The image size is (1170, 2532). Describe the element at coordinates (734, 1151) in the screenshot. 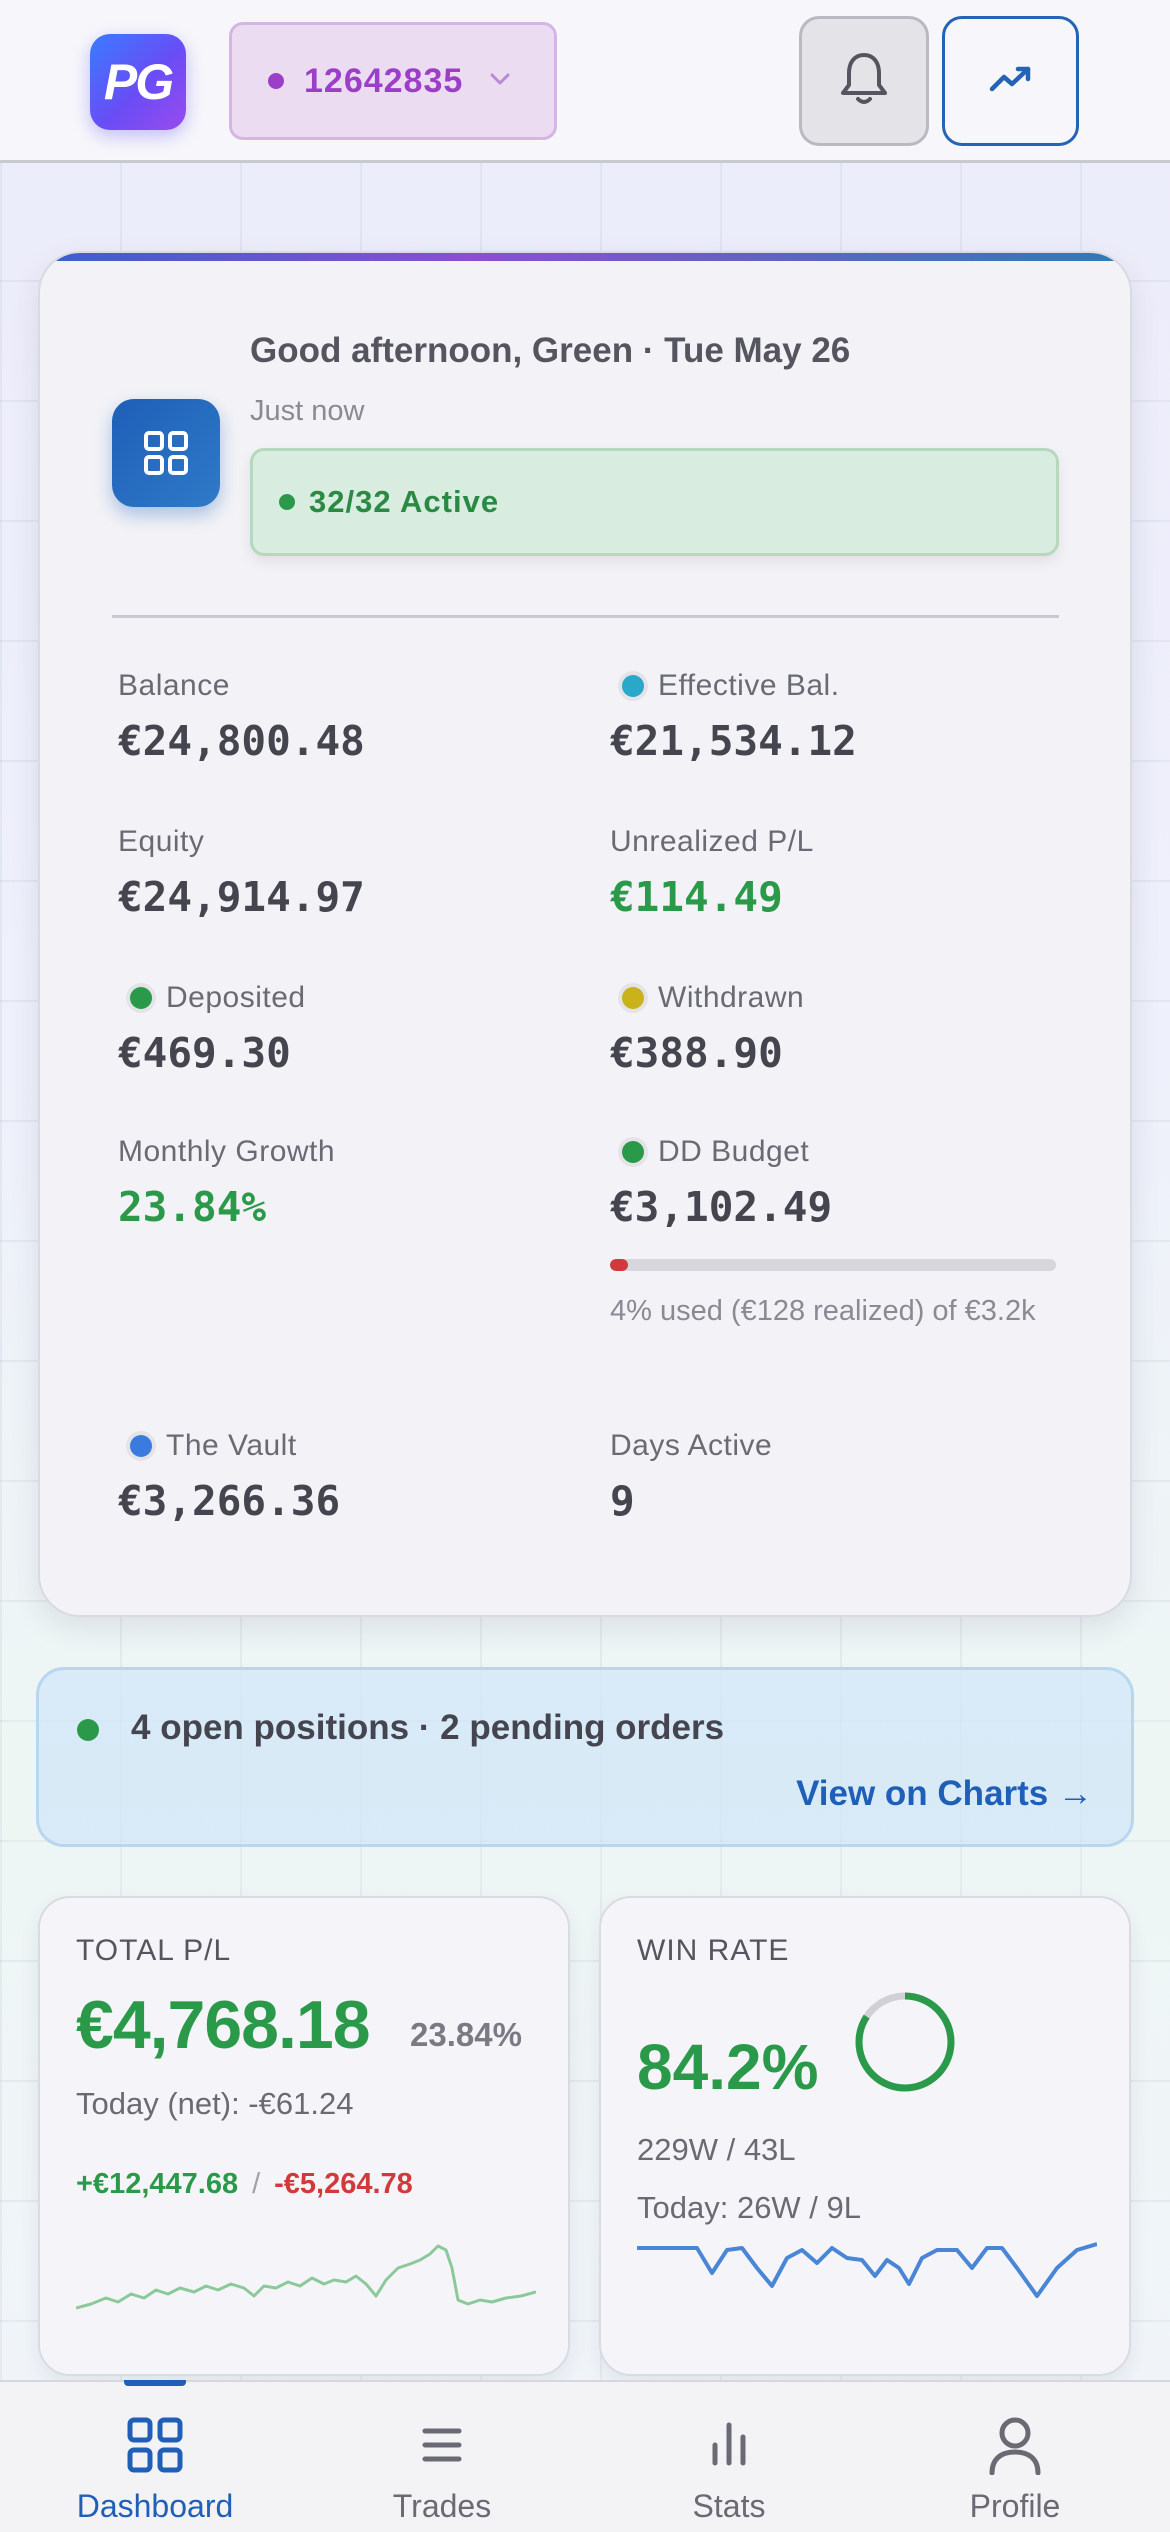

I see `stat-label: DD Budget` at that location.